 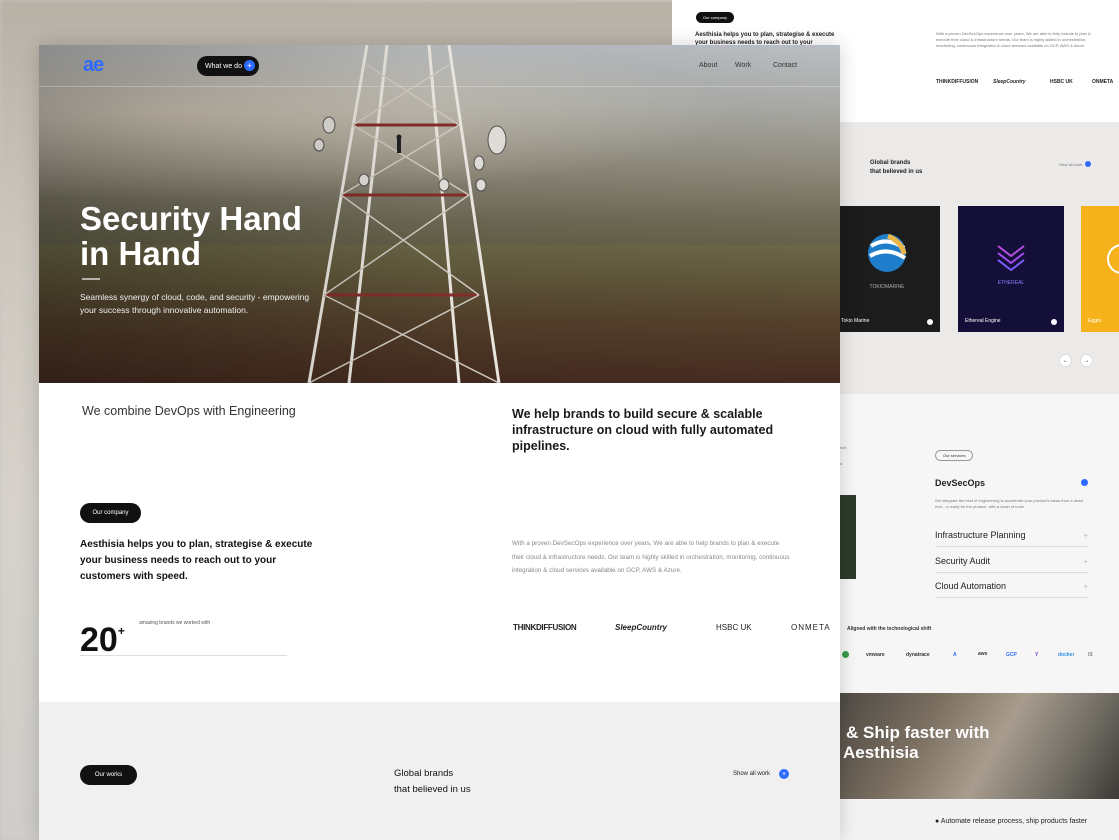 What do you see at coordinates (955, 655) in the screenshot?
I see `tech-a: A` at bounding box center [955, 655].